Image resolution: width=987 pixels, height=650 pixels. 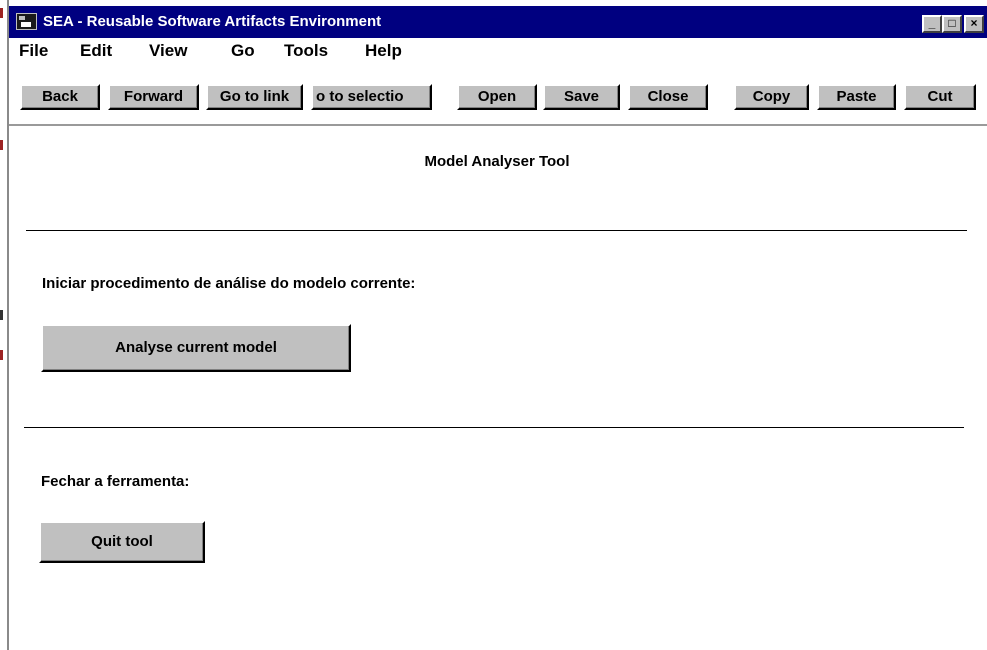 What do you see at coordinates (940, 97) in the screenshot?
I see `cut-button: Cut` at bounding box center [940, 97].